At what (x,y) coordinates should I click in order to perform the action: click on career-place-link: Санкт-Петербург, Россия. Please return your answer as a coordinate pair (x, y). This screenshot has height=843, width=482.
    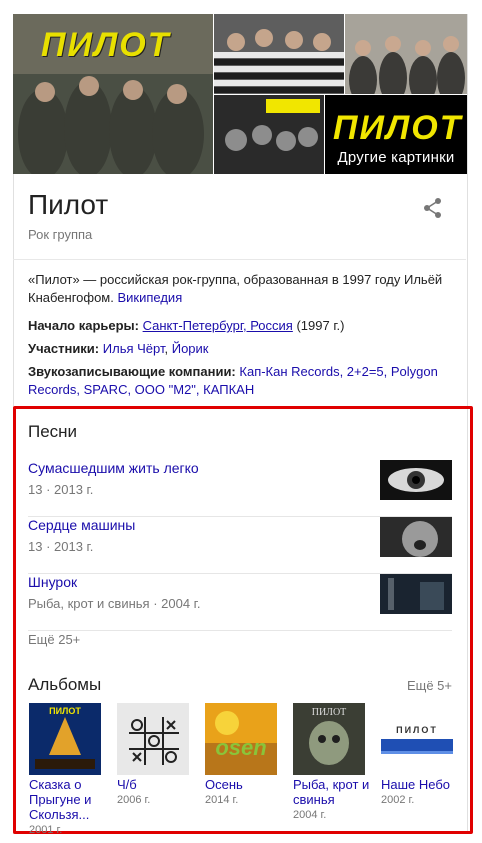
    Looking at the image, I should click on (218, 325).